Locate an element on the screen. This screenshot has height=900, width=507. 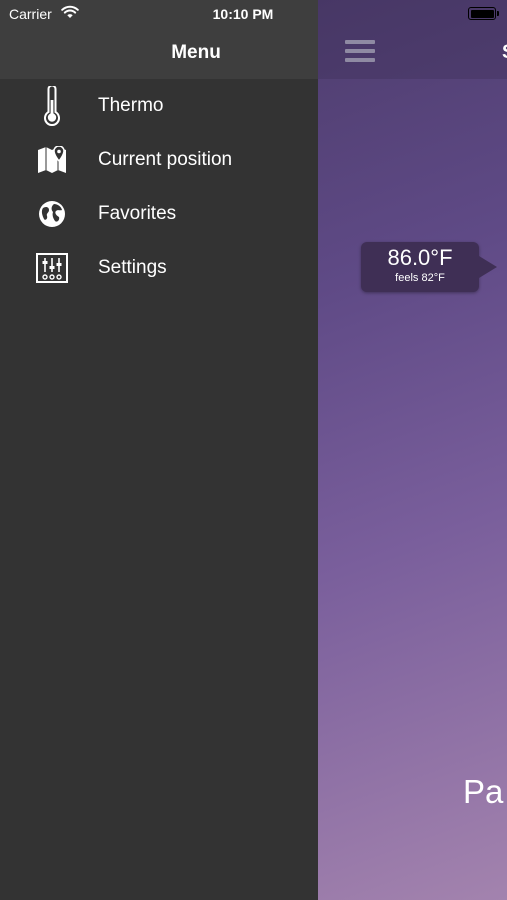
menu-item-thermo: Thermo is located at coordinates (159, 106).